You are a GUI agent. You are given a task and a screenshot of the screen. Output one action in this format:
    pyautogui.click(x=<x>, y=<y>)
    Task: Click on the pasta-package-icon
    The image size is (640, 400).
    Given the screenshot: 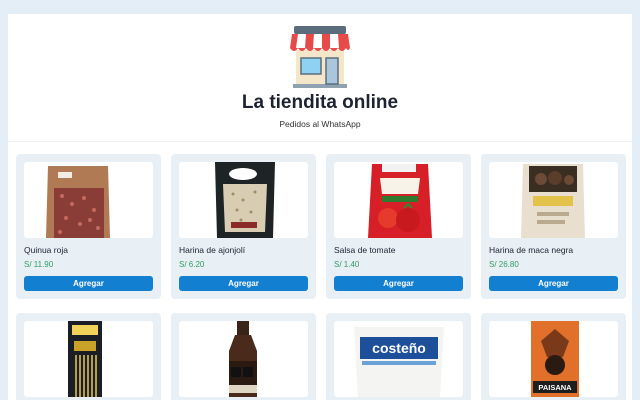 What is the action you would take?
    pyautogui.click(x=85, y=359)
    